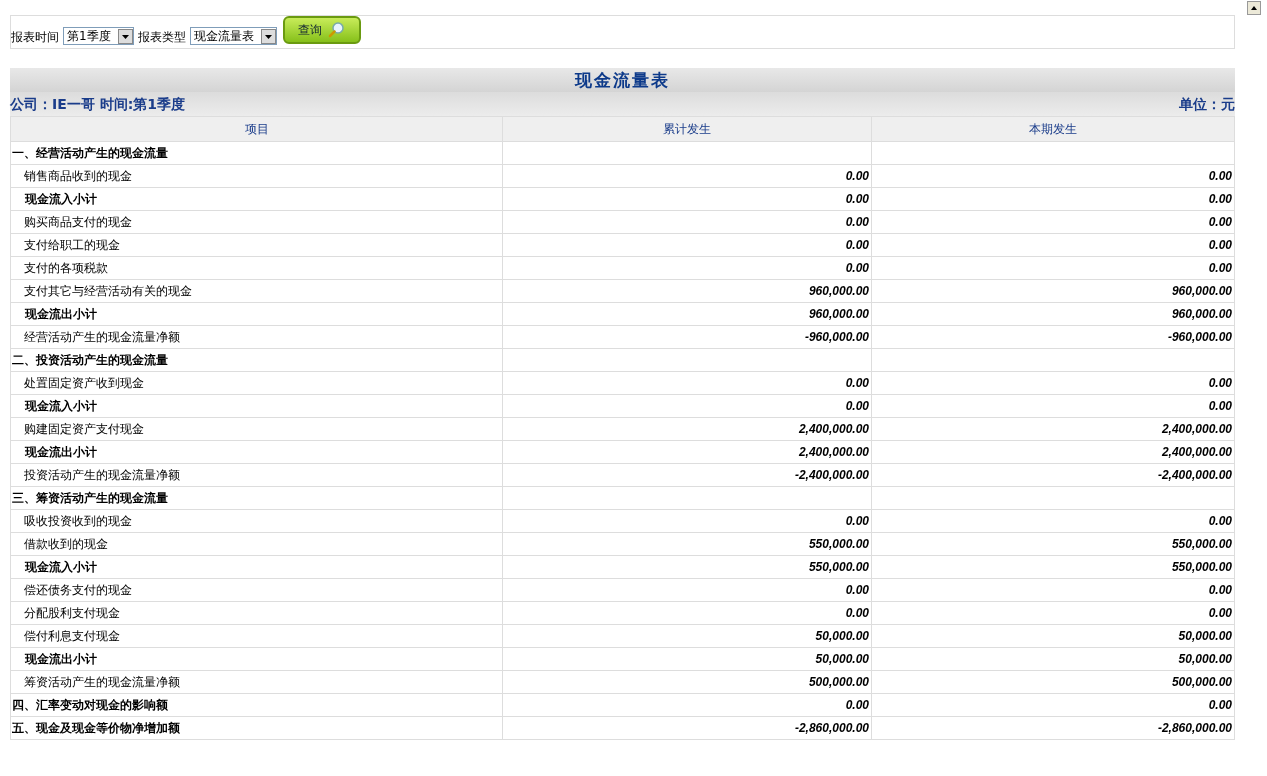 The image size is (1267, 776). I want to click on field-label: 报表类型, so click(161, 37).